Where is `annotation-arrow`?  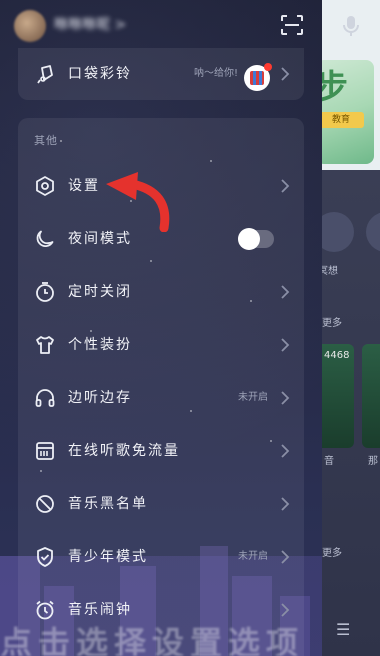 annotation-arrow is located at coordinates (138, 201).